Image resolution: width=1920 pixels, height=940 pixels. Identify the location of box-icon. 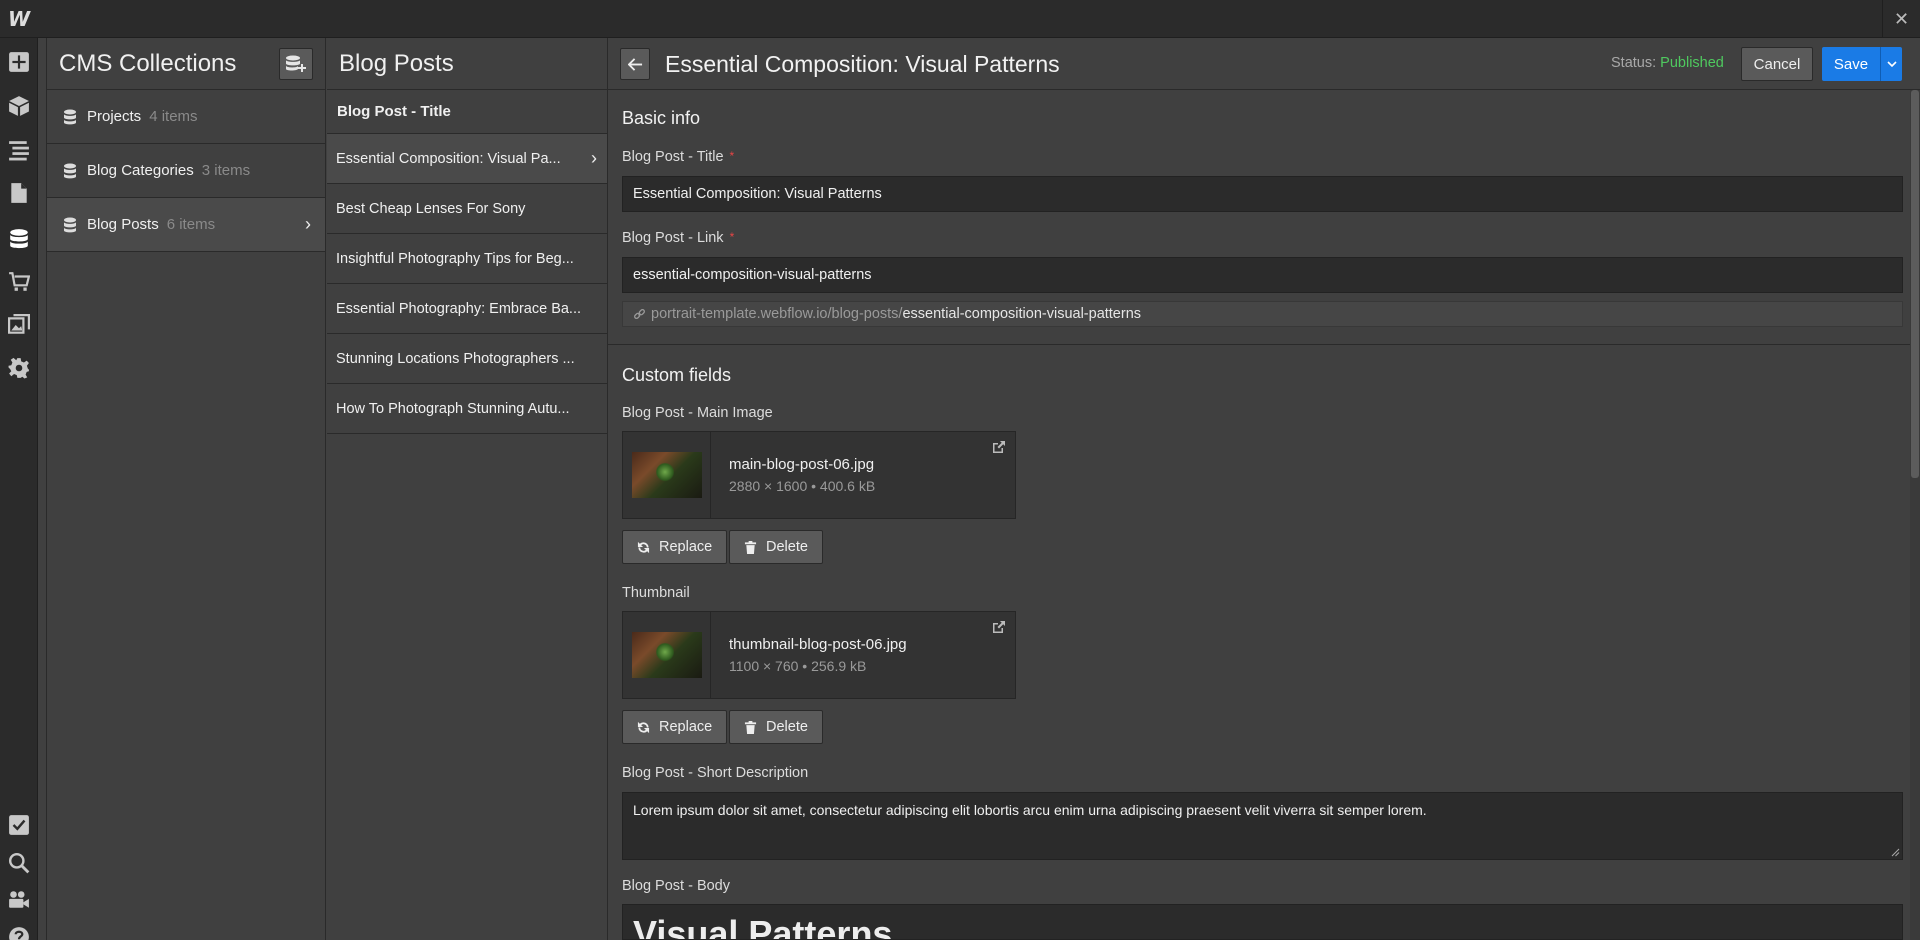
(19, 106).